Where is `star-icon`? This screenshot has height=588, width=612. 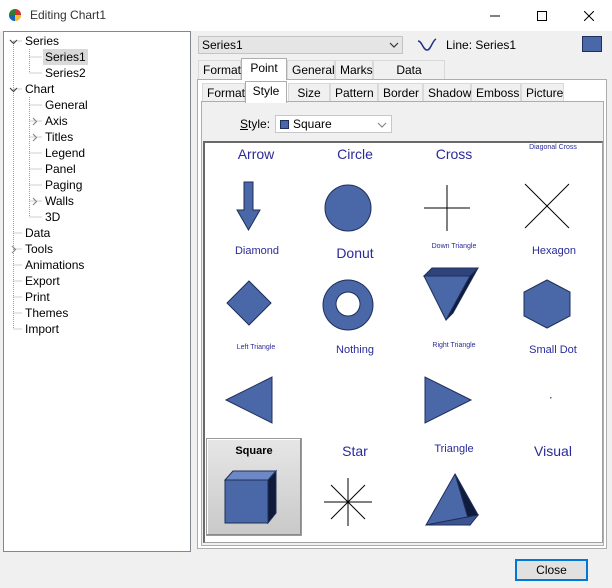 star-icon is located at coordinates (348, 502).